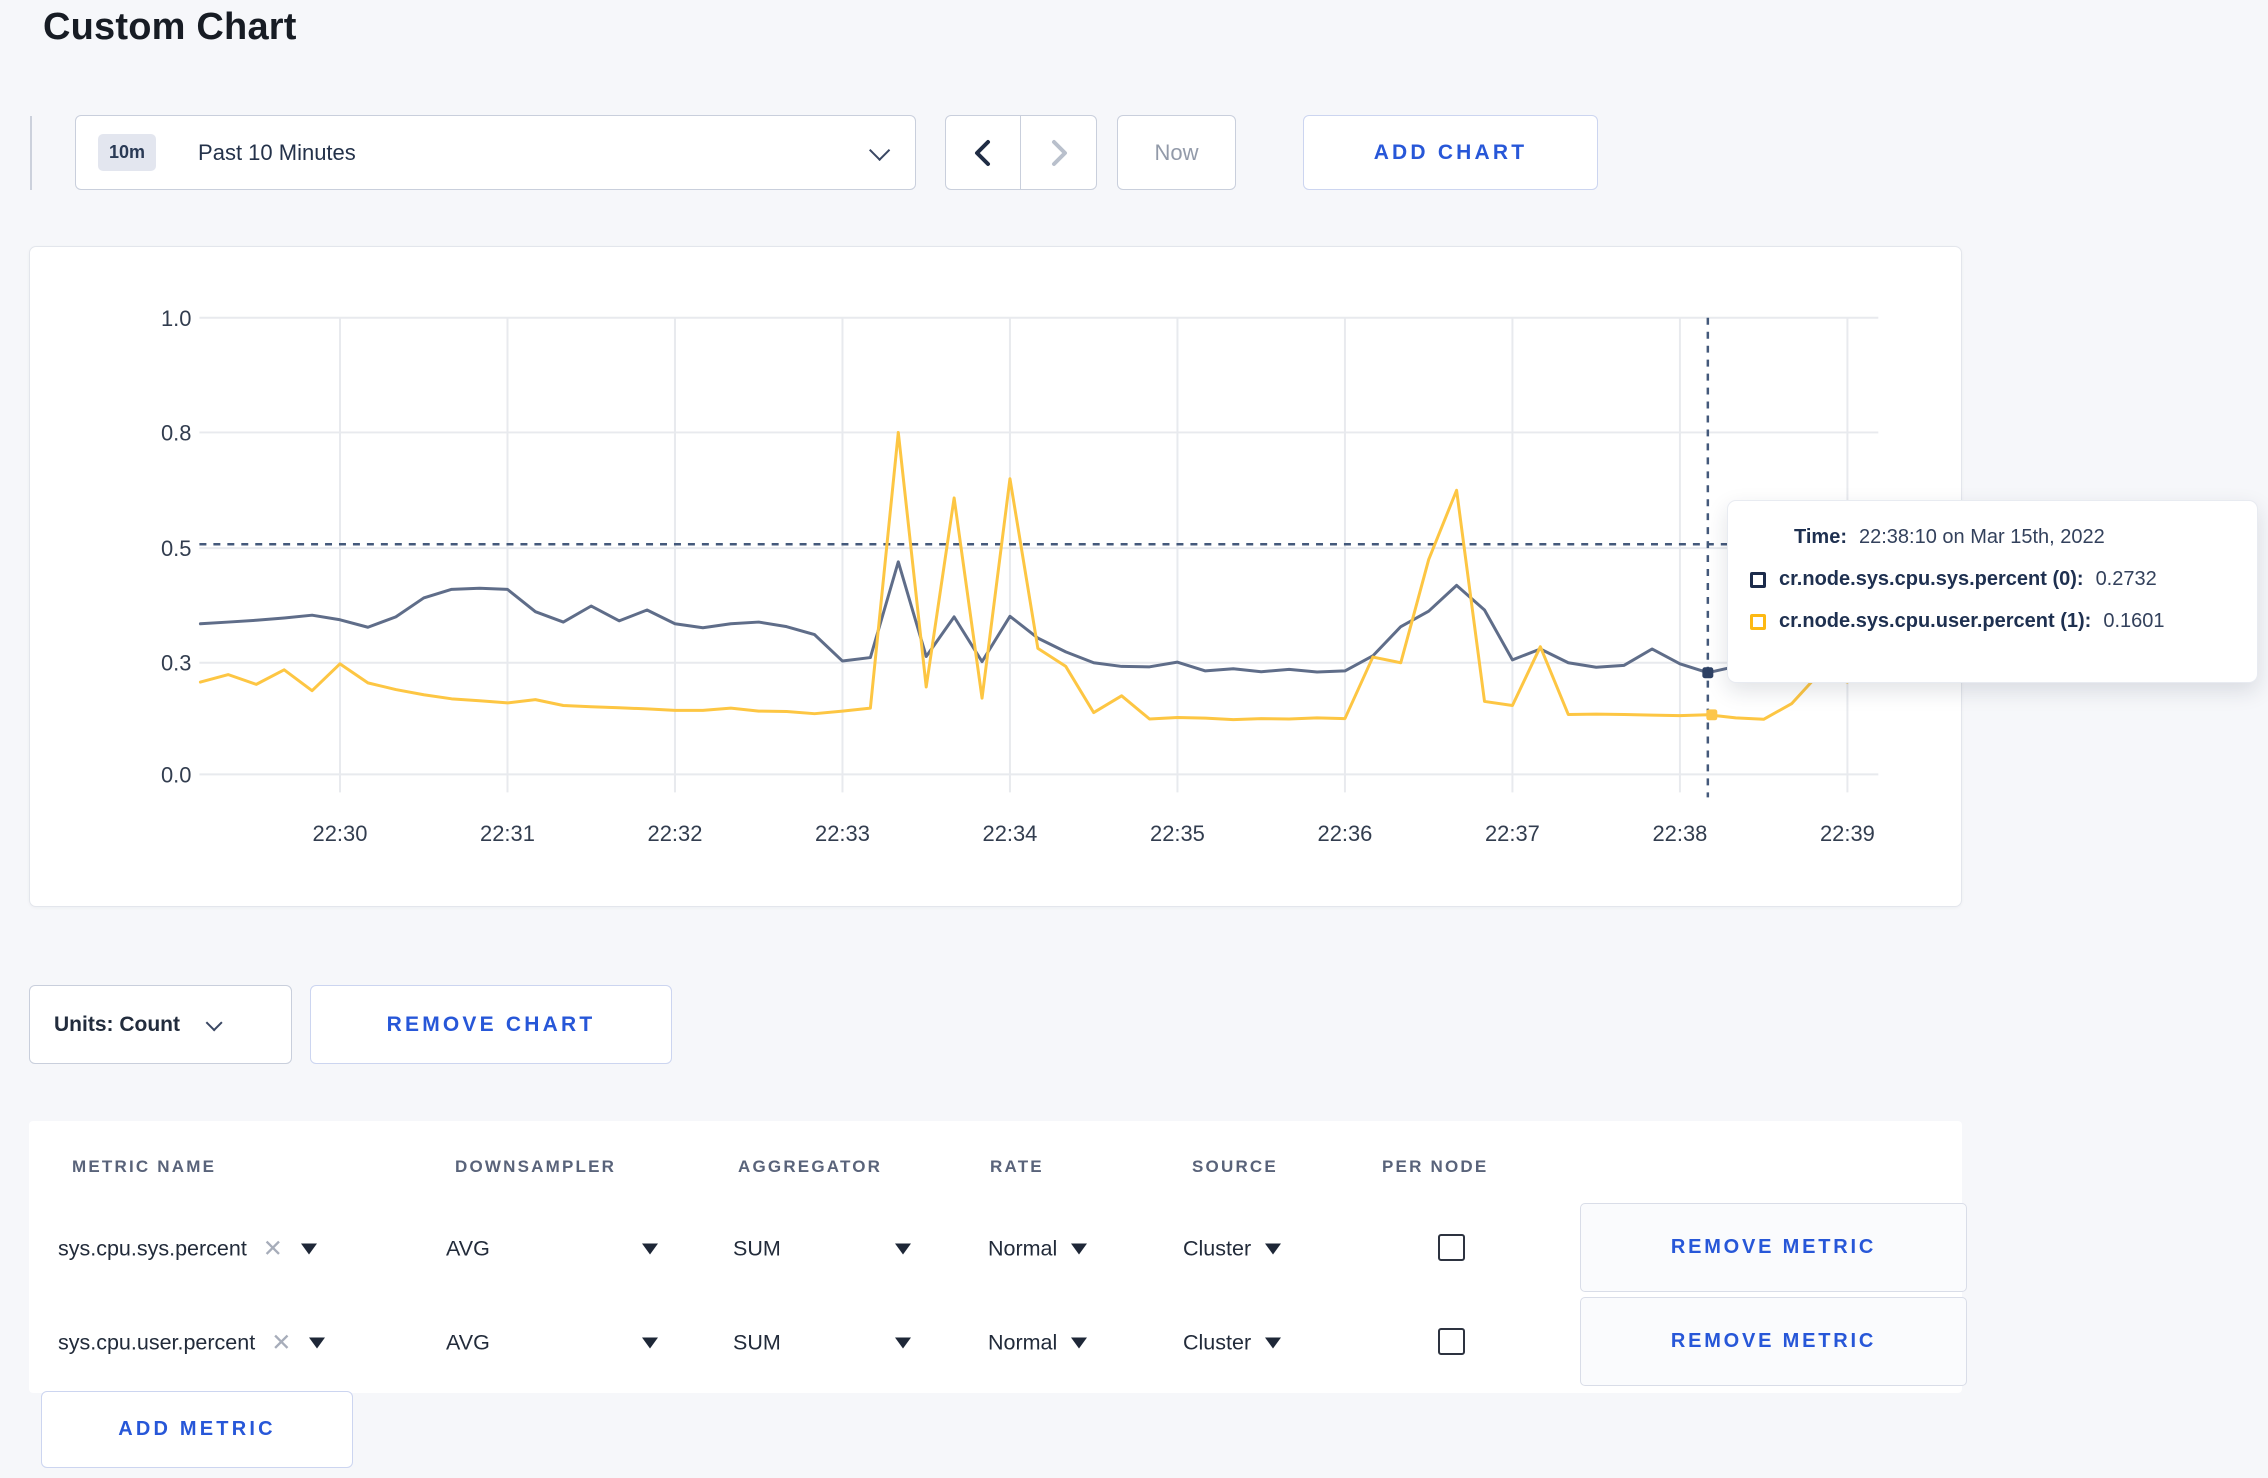  I want to click on y-axis-tick-label: 1.0, so click(176, 318).